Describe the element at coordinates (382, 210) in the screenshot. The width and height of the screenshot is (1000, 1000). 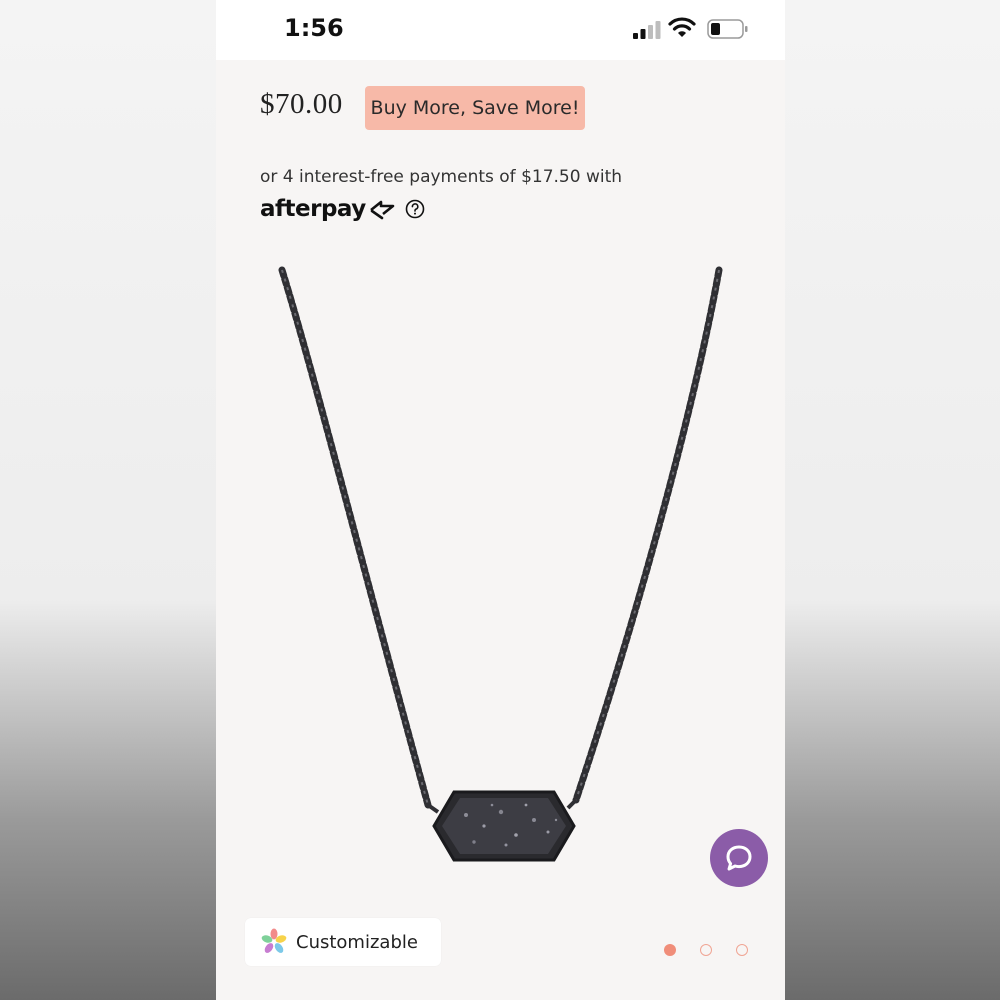
I see `afterpay-mark-icon` at that location.